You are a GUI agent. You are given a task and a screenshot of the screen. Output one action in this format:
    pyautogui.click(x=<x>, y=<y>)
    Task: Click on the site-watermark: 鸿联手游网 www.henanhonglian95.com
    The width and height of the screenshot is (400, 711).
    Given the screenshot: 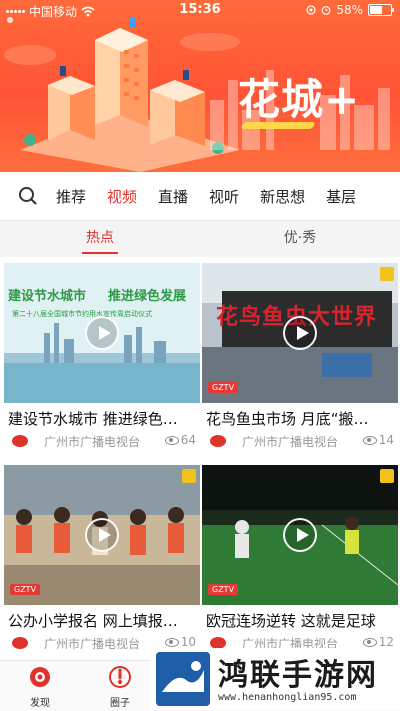 What is the action you would take?
    pyautogui.click(x=275, y=679)
    